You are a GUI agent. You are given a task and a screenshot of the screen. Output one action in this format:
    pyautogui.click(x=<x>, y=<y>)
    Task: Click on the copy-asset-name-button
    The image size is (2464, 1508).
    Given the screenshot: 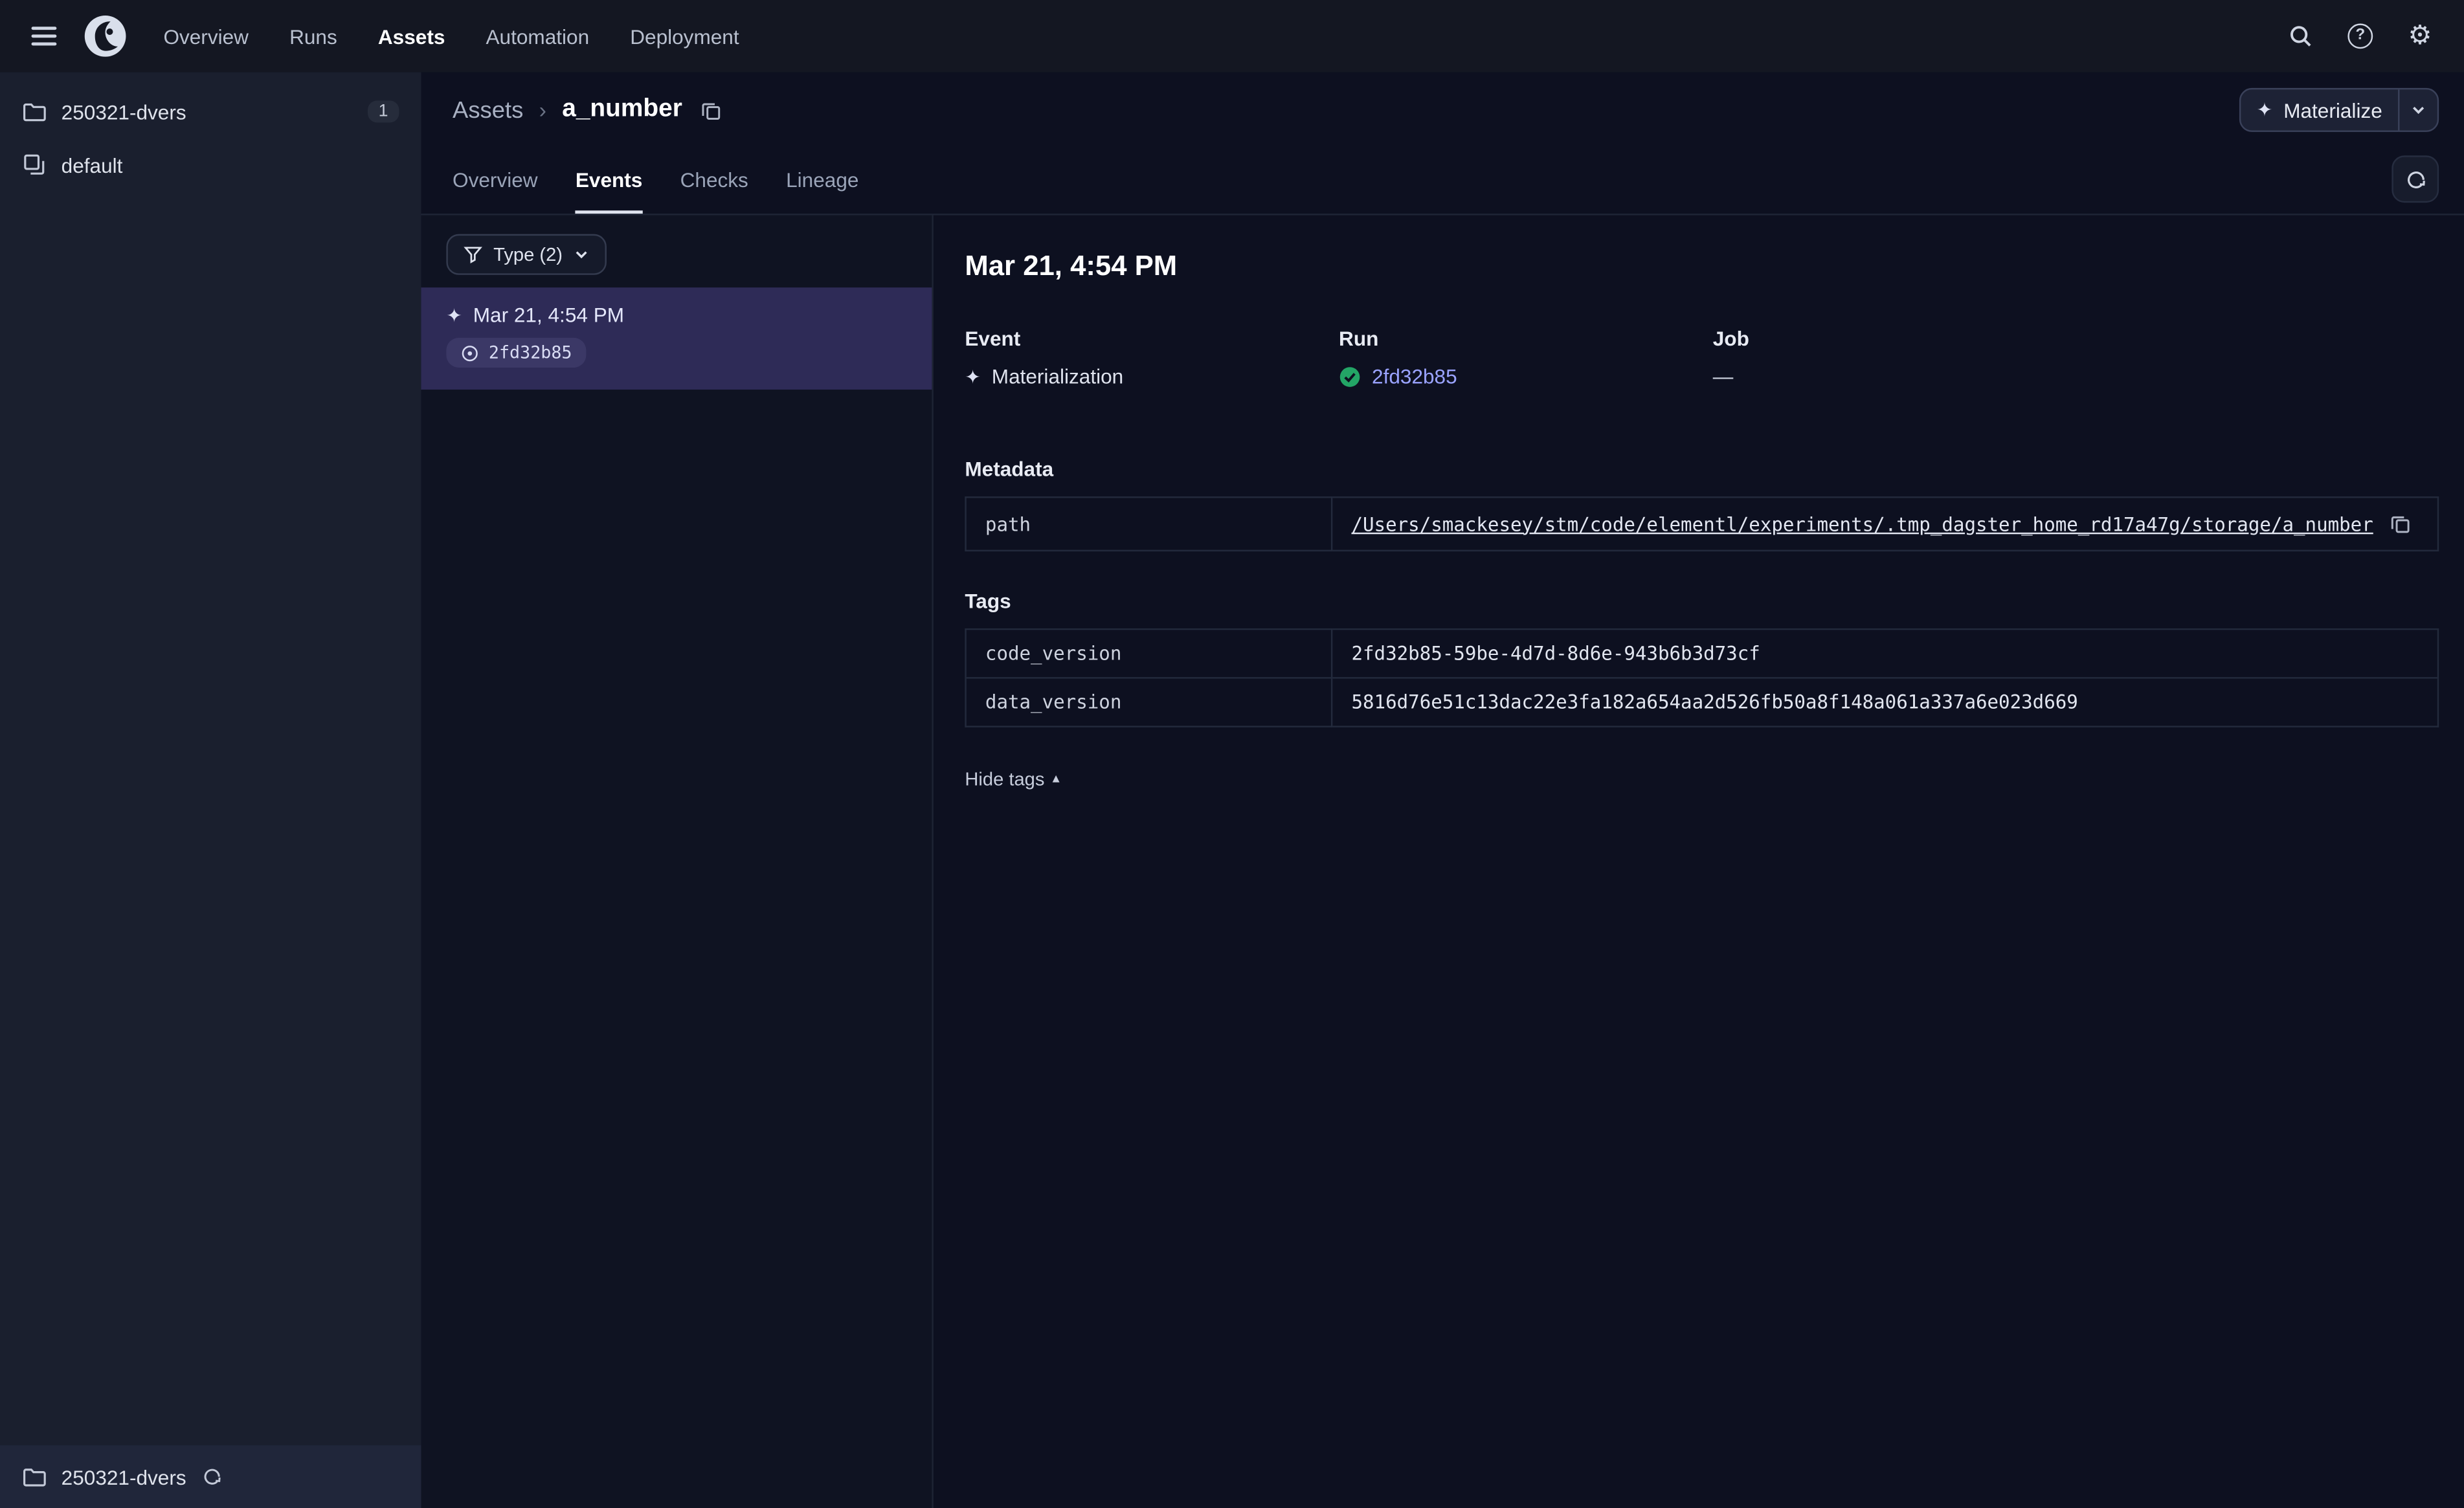 What is the action you would take?
    pyautogui.click(x=711, y=110)
    